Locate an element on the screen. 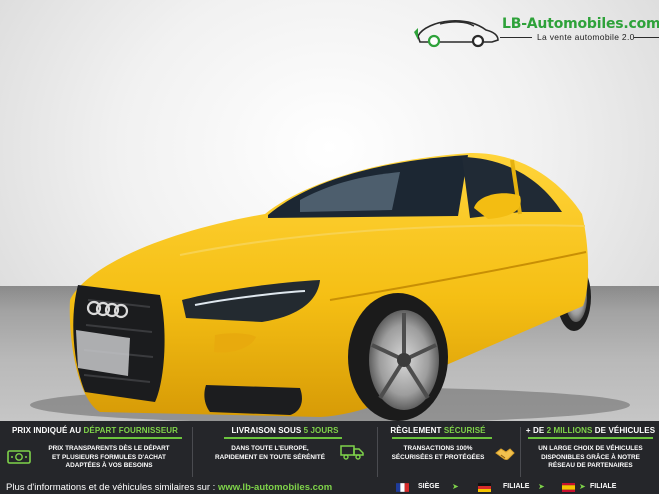  stock-title-text: + DE is located at coordinates (536, 430).